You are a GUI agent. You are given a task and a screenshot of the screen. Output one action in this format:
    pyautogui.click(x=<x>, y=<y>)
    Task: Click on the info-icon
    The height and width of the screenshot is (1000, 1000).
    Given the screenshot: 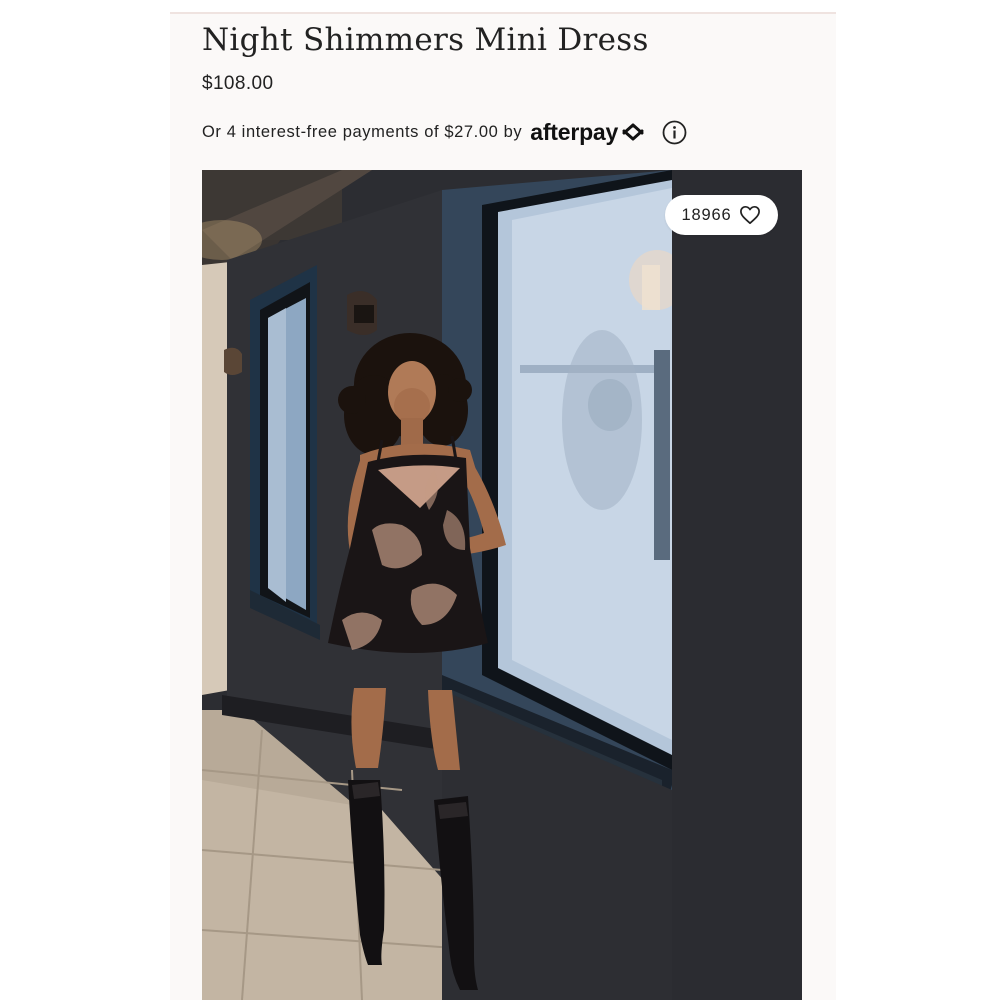 What is the action you would take?
    pyautogui.click(x=674, y=132)
    